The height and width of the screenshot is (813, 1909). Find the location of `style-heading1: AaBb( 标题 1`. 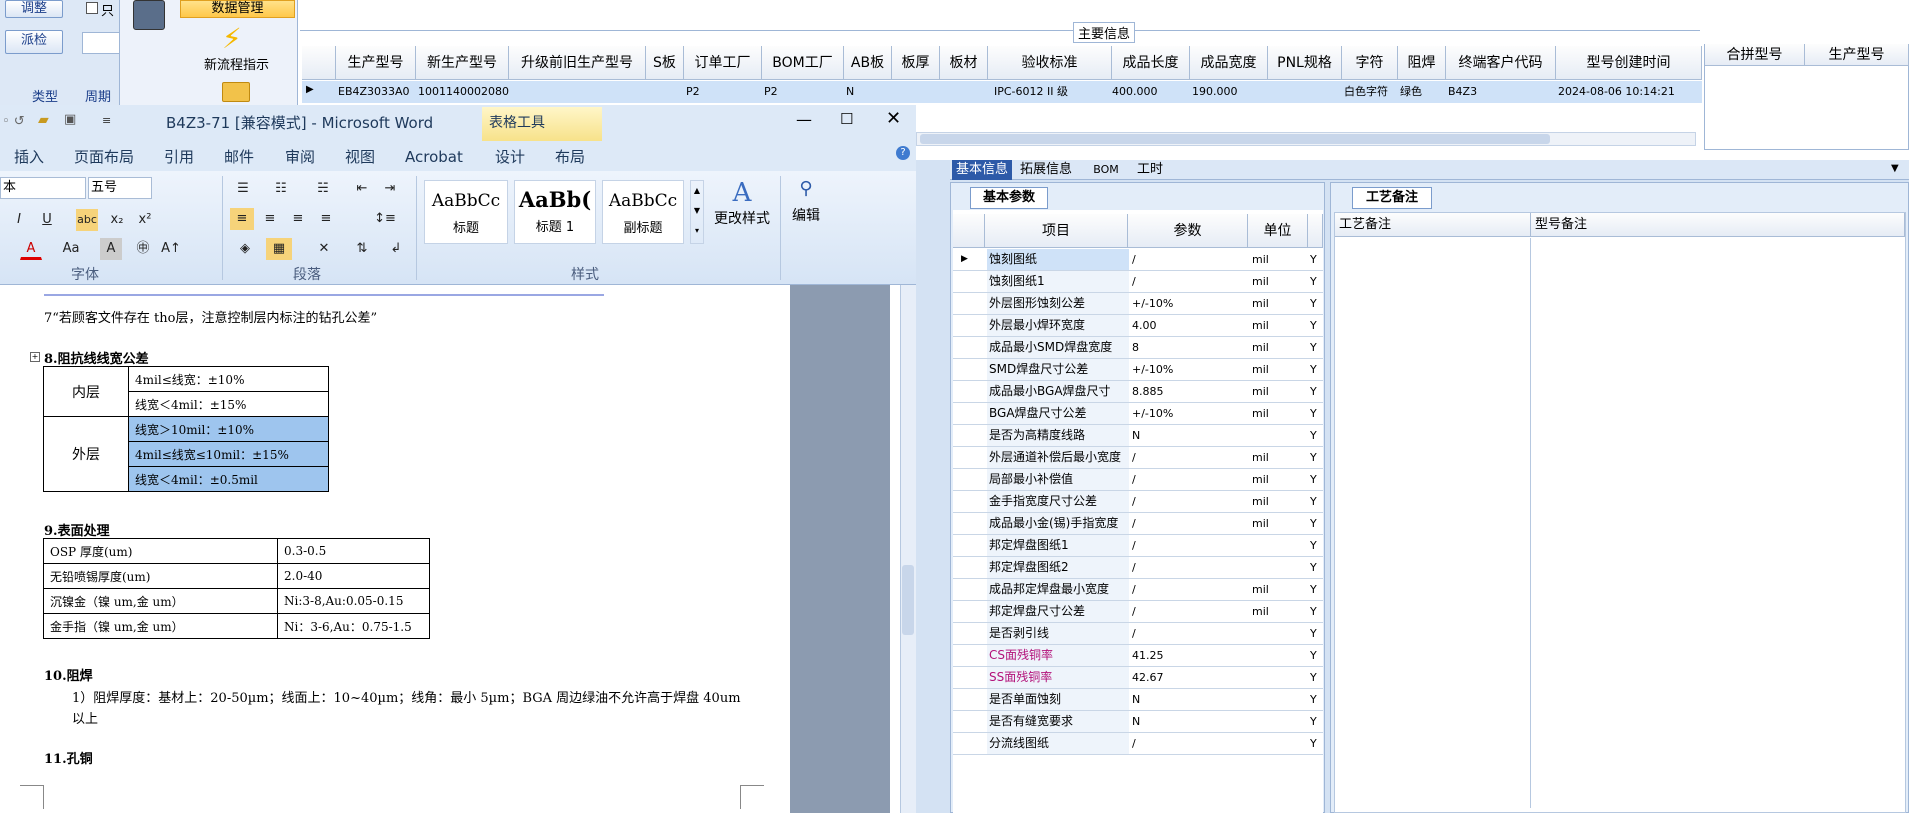

style-heading1: AaBb( 标题 1 is located at coordinates (555, 212).